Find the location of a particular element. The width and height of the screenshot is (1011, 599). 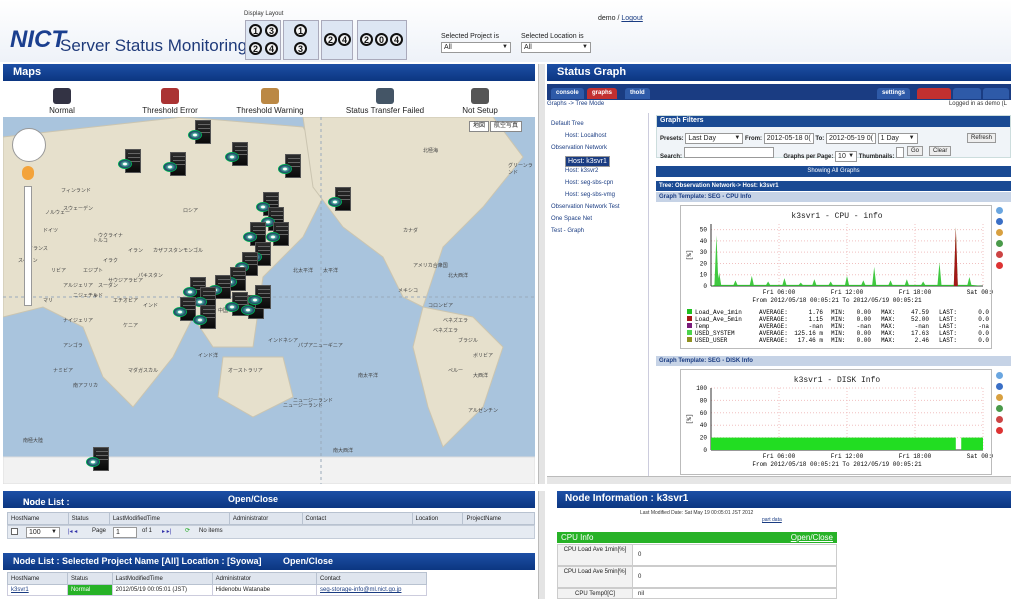

layout-option-4: 204 is located at coordinates (382, 40).